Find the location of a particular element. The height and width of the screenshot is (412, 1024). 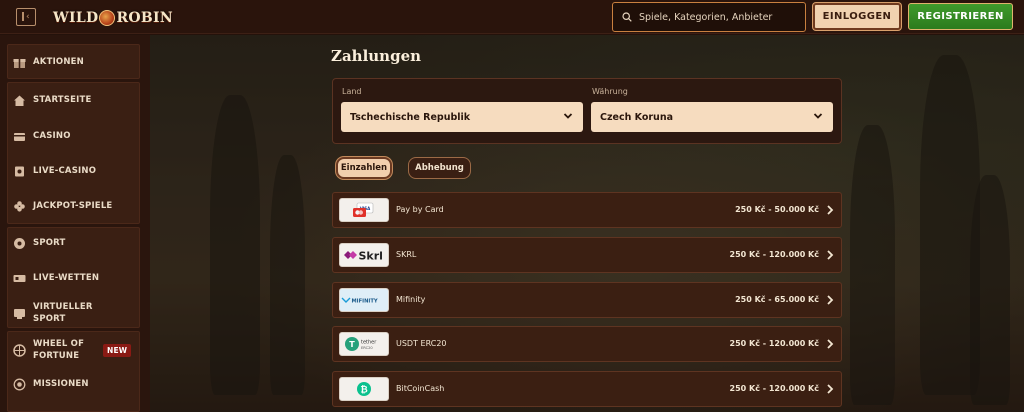

sidebar-item-virtueller-sport: VIRTUELLER SPORT is located at coordinates (66, 313).